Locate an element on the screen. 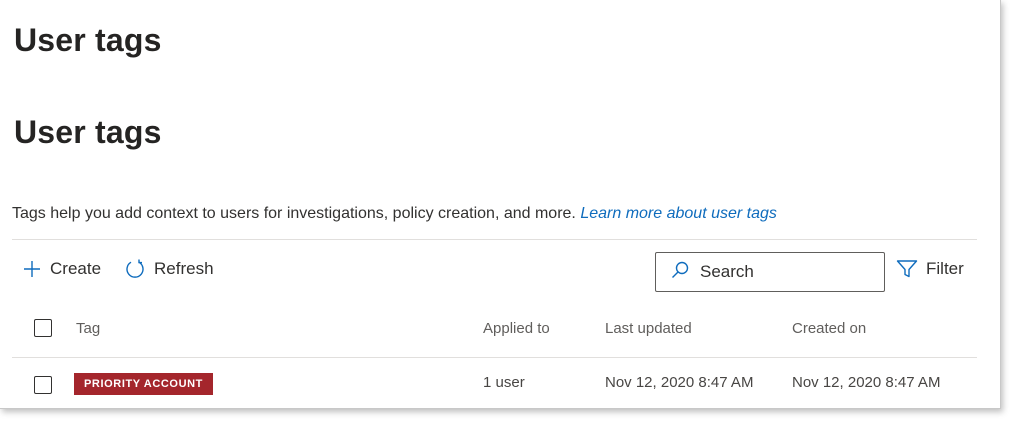 The height and width of the screenshot is (428, 1024). section-title: User tags is located at coordinates (88, 132).